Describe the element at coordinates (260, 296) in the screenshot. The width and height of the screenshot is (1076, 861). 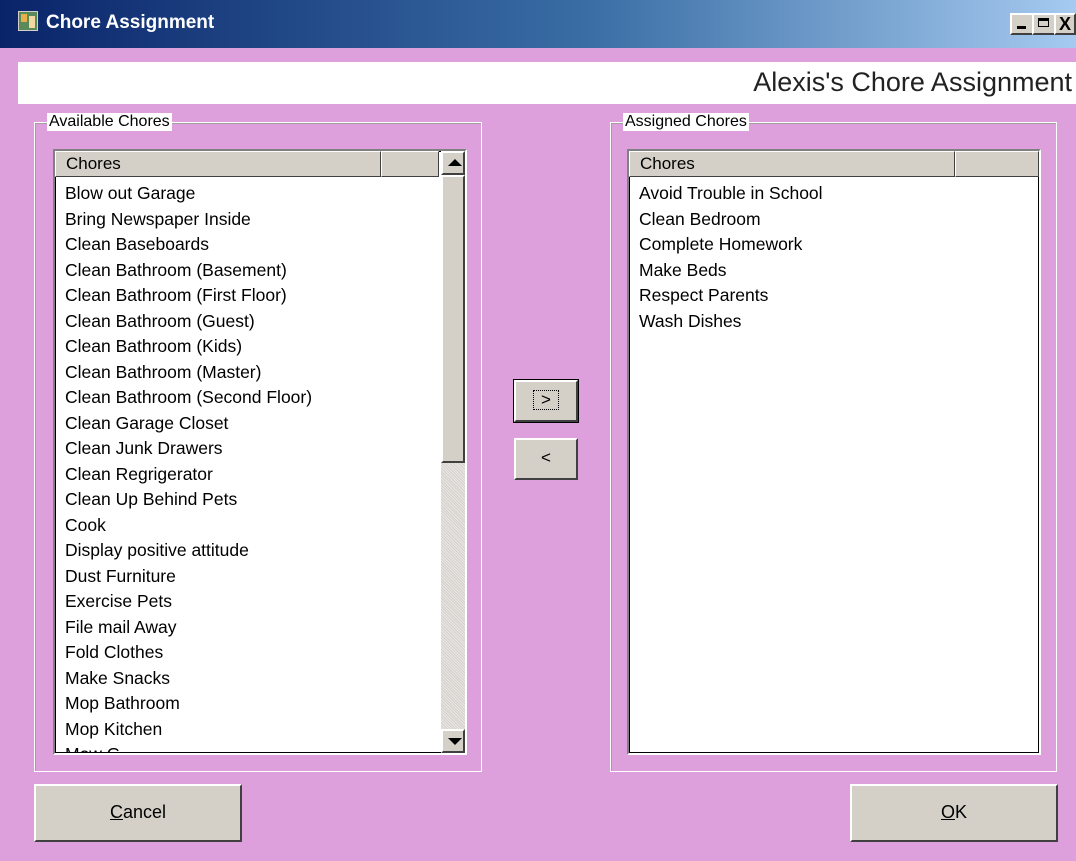
I see `list-item: Clean Bathroom (First Floor)` at that location.